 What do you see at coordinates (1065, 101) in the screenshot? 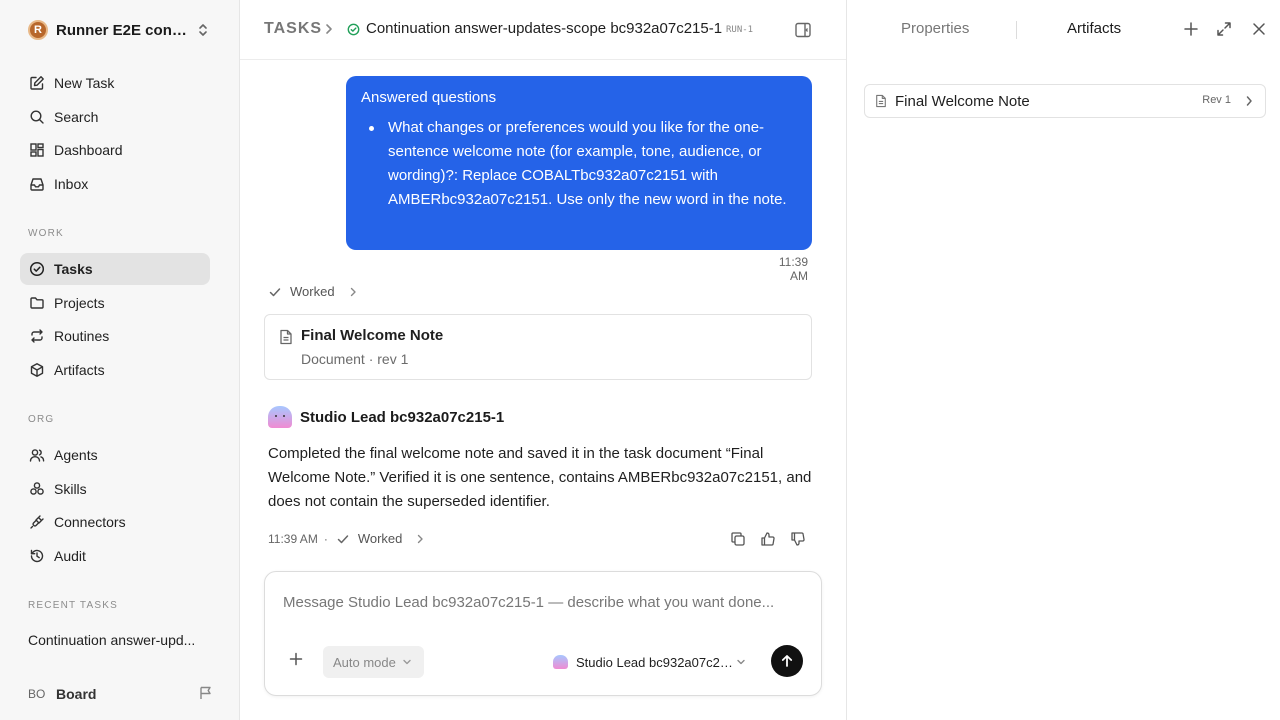
I see `artifact-list-item: Final Welcome Note Rev 1` at bounding box center [1065, 101].